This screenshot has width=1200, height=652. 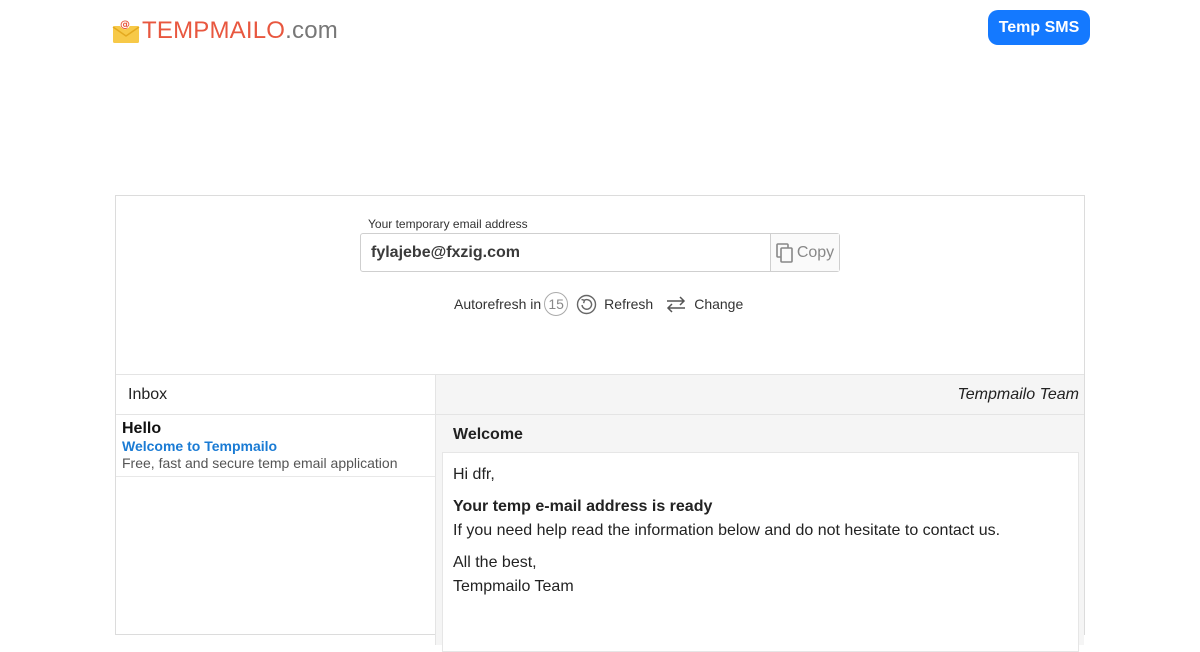 I want to click on mail-from: Hello, so click(x=142, y=428).